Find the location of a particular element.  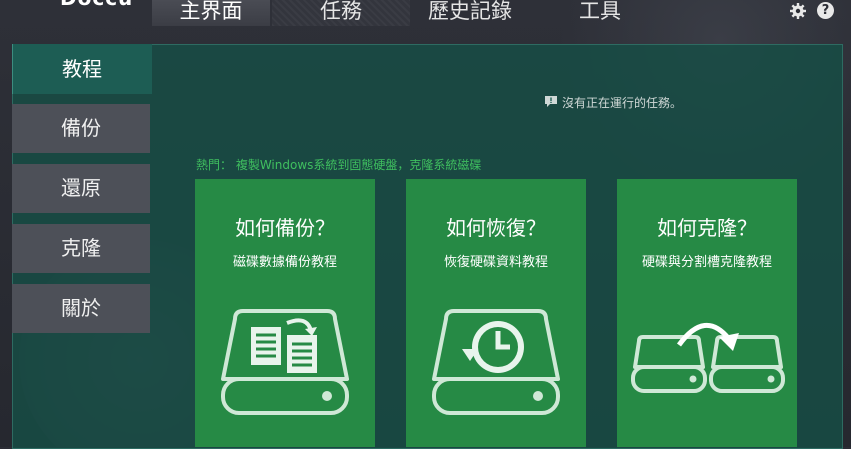

backup-tutorial-card: 如何備份？ 磁碟數據備份教程 is located at coordinates (285, 313).